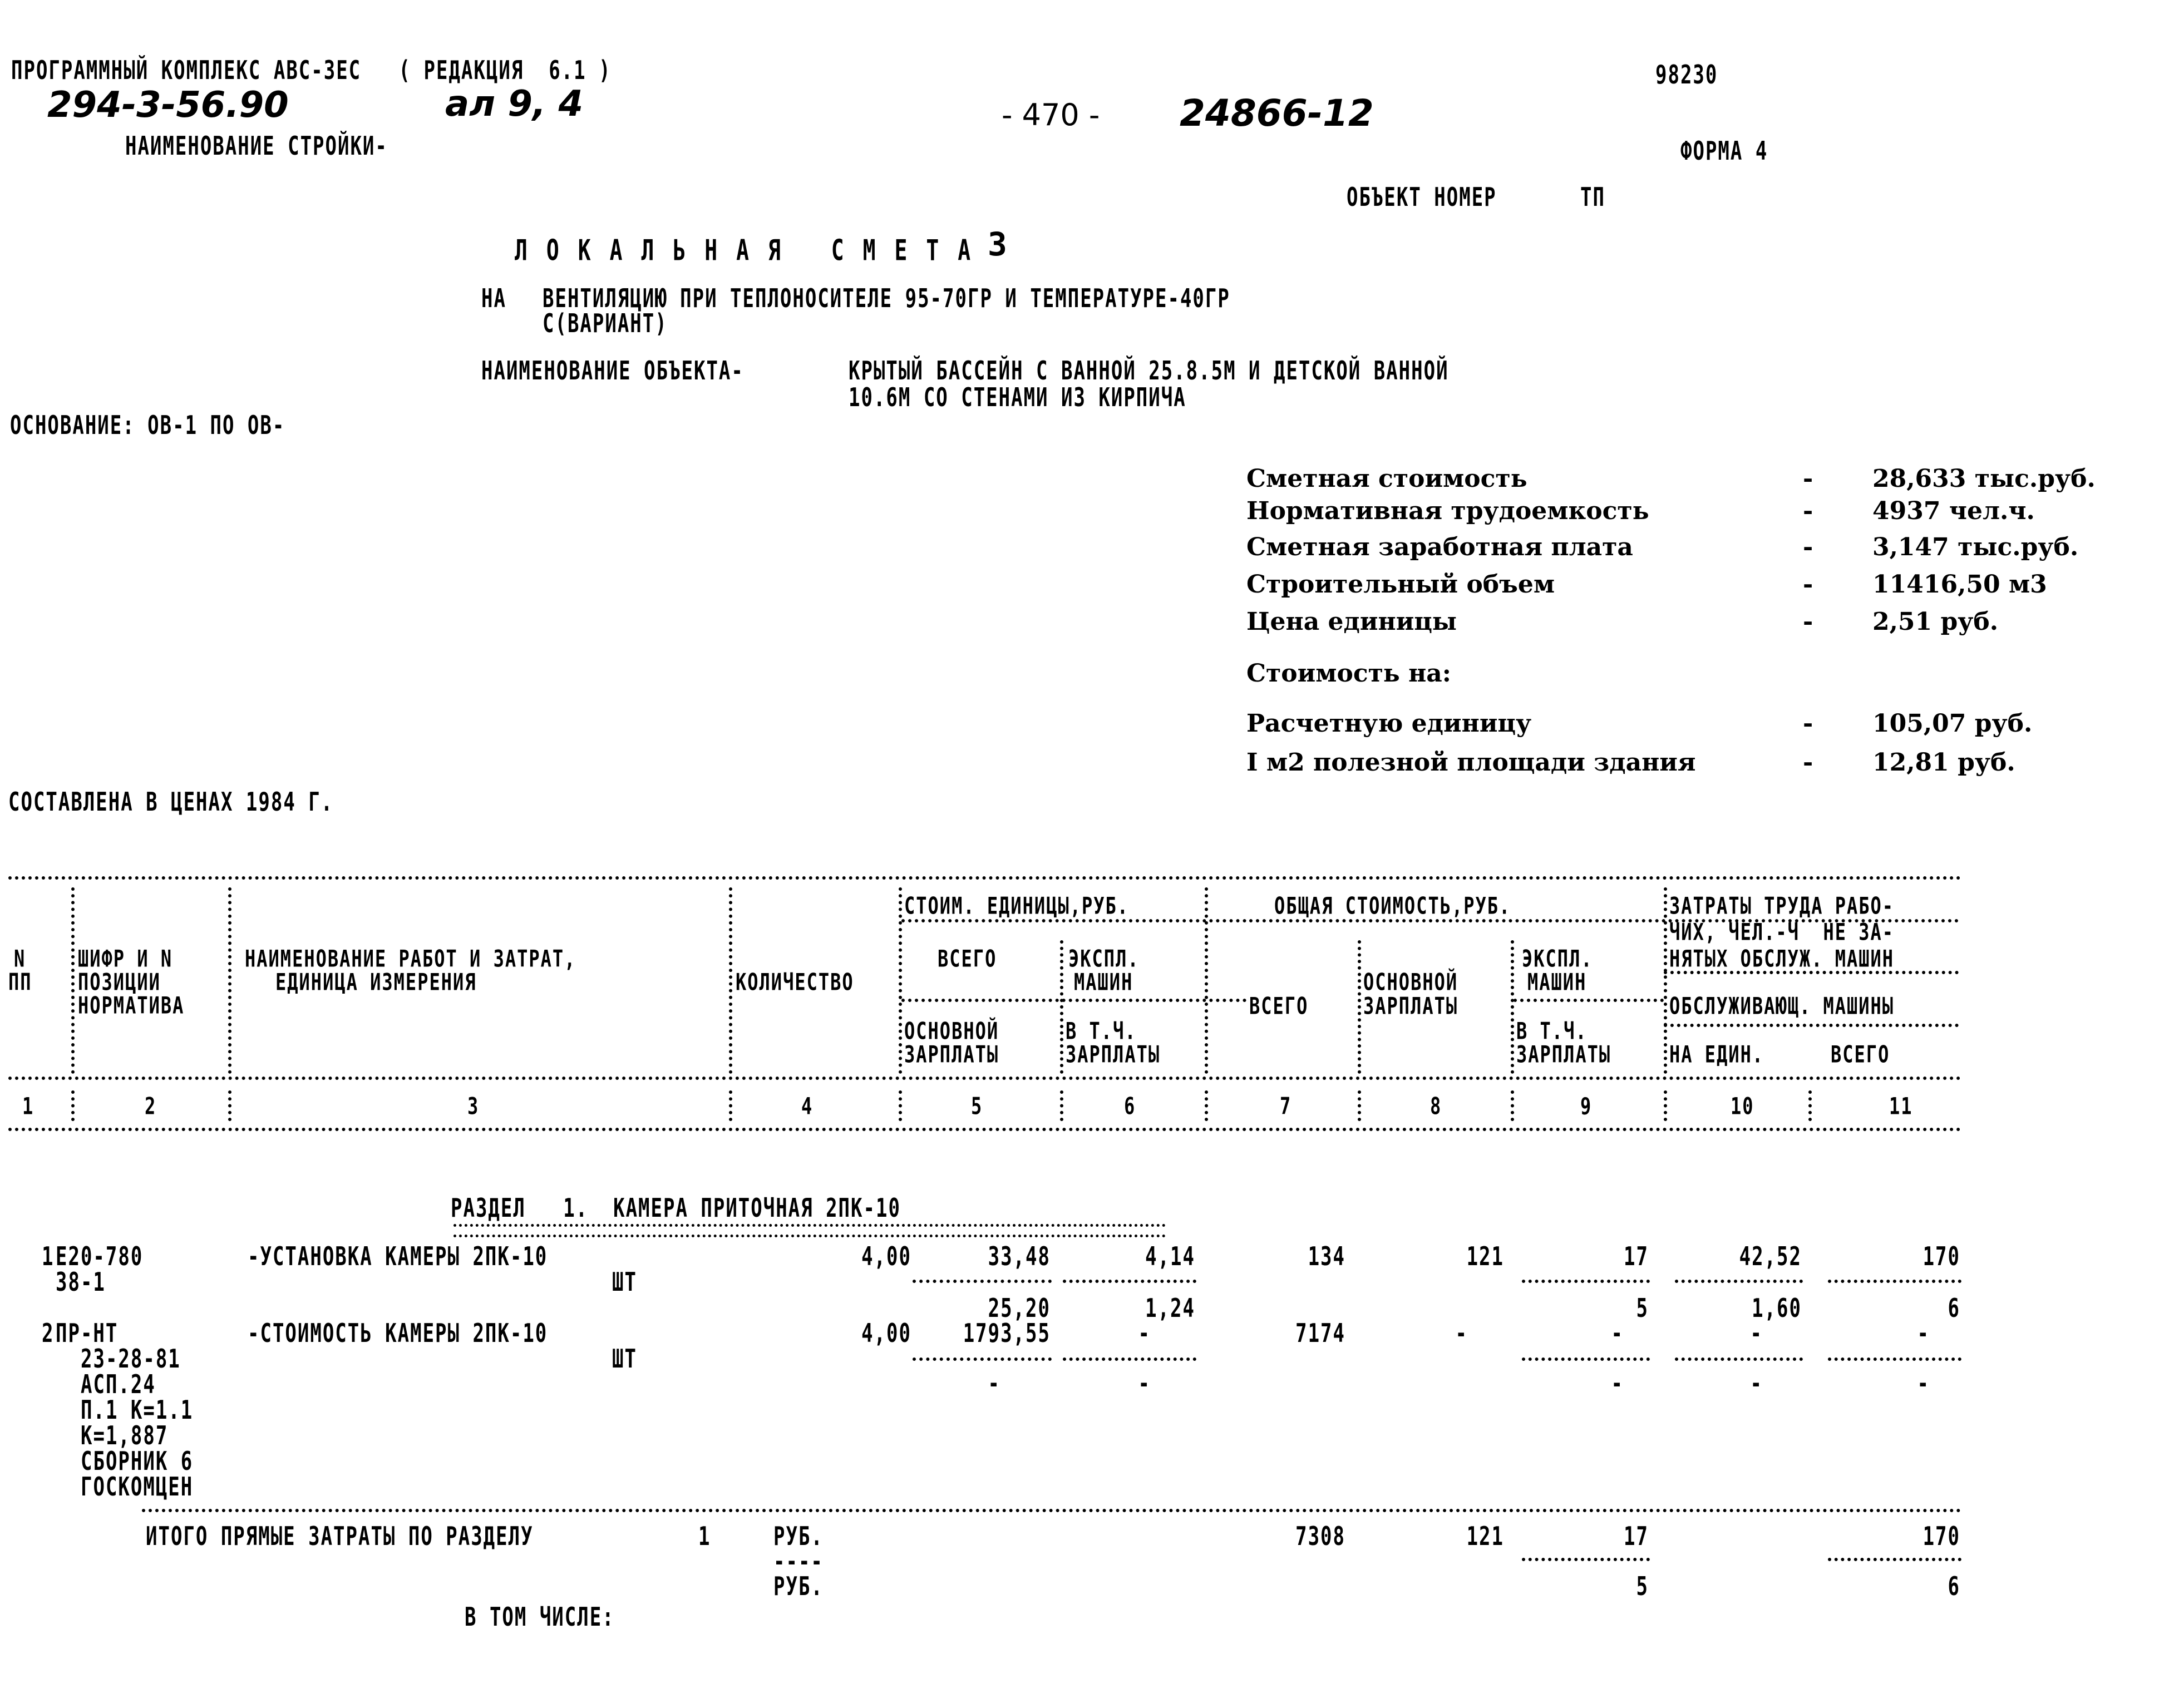 This screenshot has width=2169, height=1708. Describe the element at coordinates (1587, 1106) in the screenshot. I see `column-number-9: 9` at that location.